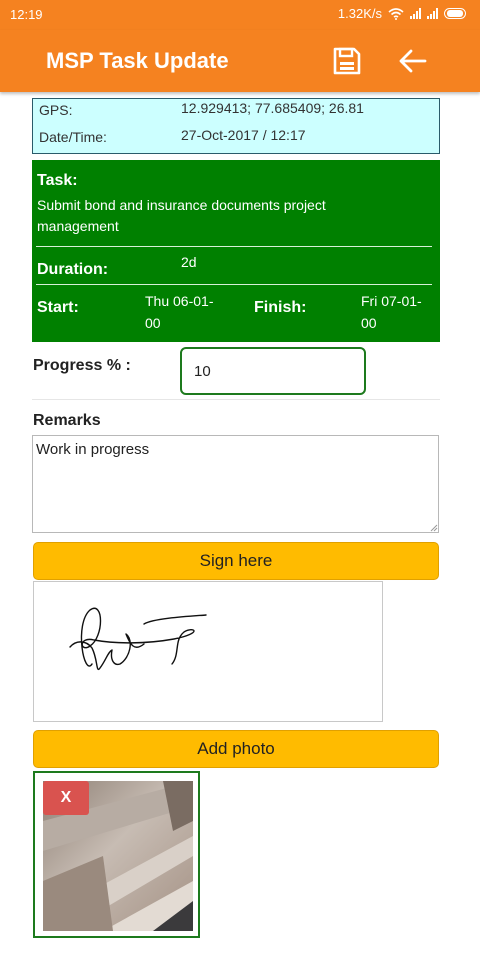 The image size is (480, 960). I want to click on signature-stroke, so click(138, 639).